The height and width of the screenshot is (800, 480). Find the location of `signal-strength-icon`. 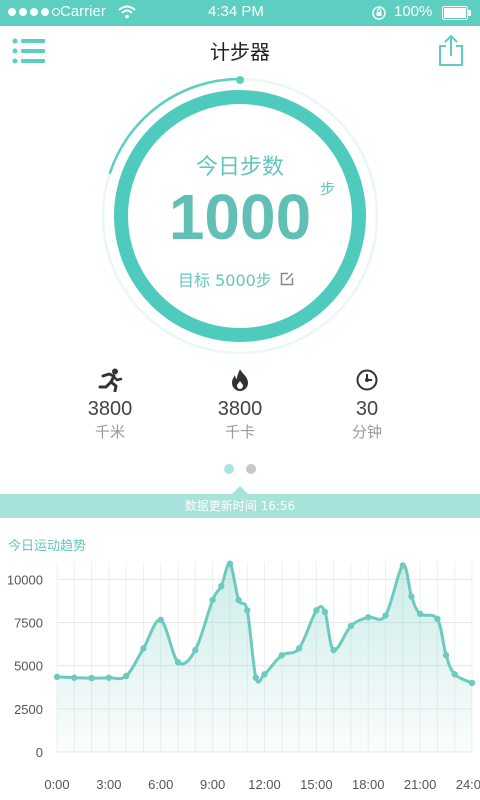

signal-strength-icon is located at coordinates (34, 12).